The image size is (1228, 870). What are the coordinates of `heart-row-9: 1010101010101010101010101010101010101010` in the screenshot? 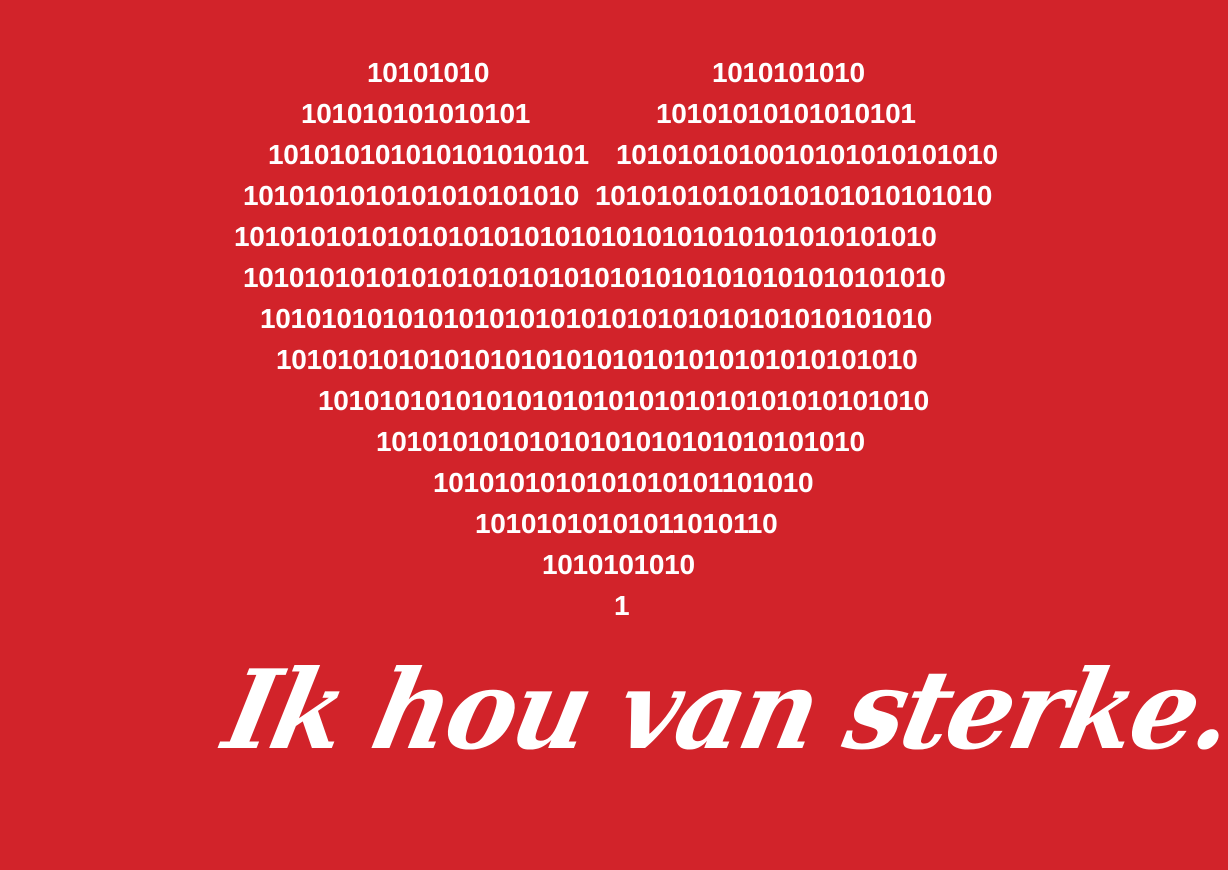 It's located at (623, 400).